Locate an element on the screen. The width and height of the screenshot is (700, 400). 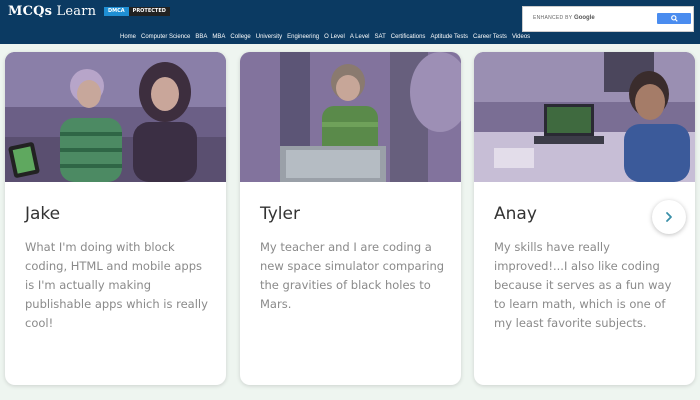
nav-item-videos: Videos is located at coordinates (521, 37).